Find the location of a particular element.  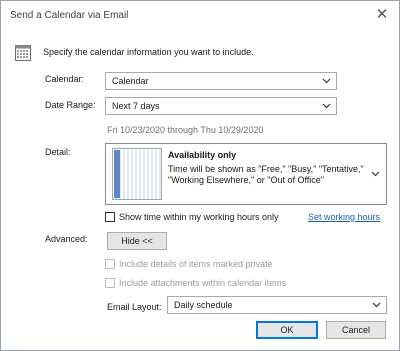

private-items-label: Include details of items marked private is located at coordinates (196, 264).